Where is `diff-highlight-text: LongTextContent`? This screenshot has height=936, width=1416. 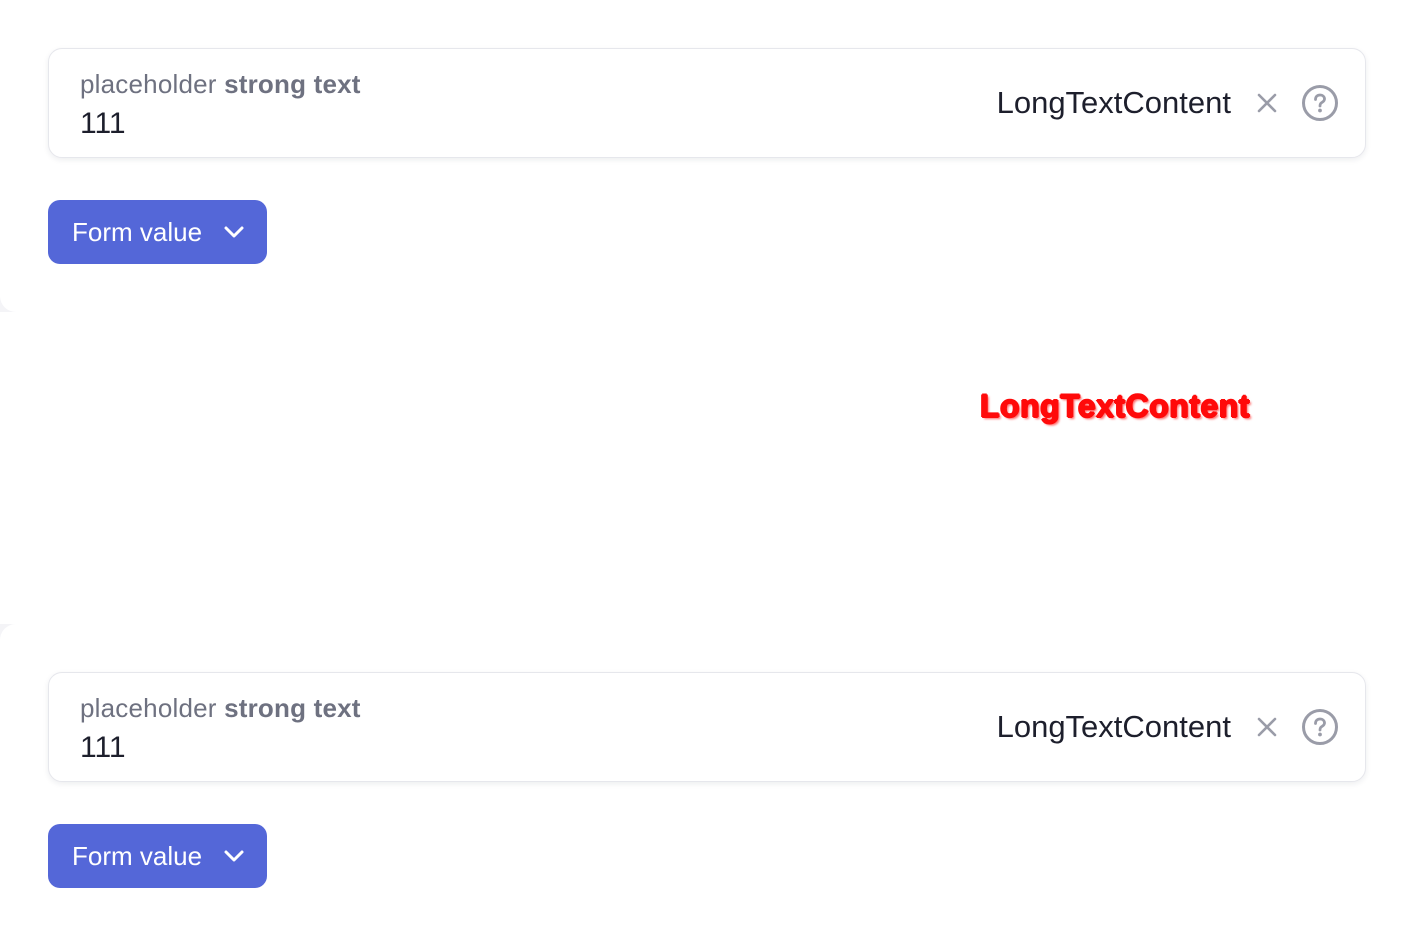
diff-highlight-text: LongTextContent is located at coordinates (1115, 406).